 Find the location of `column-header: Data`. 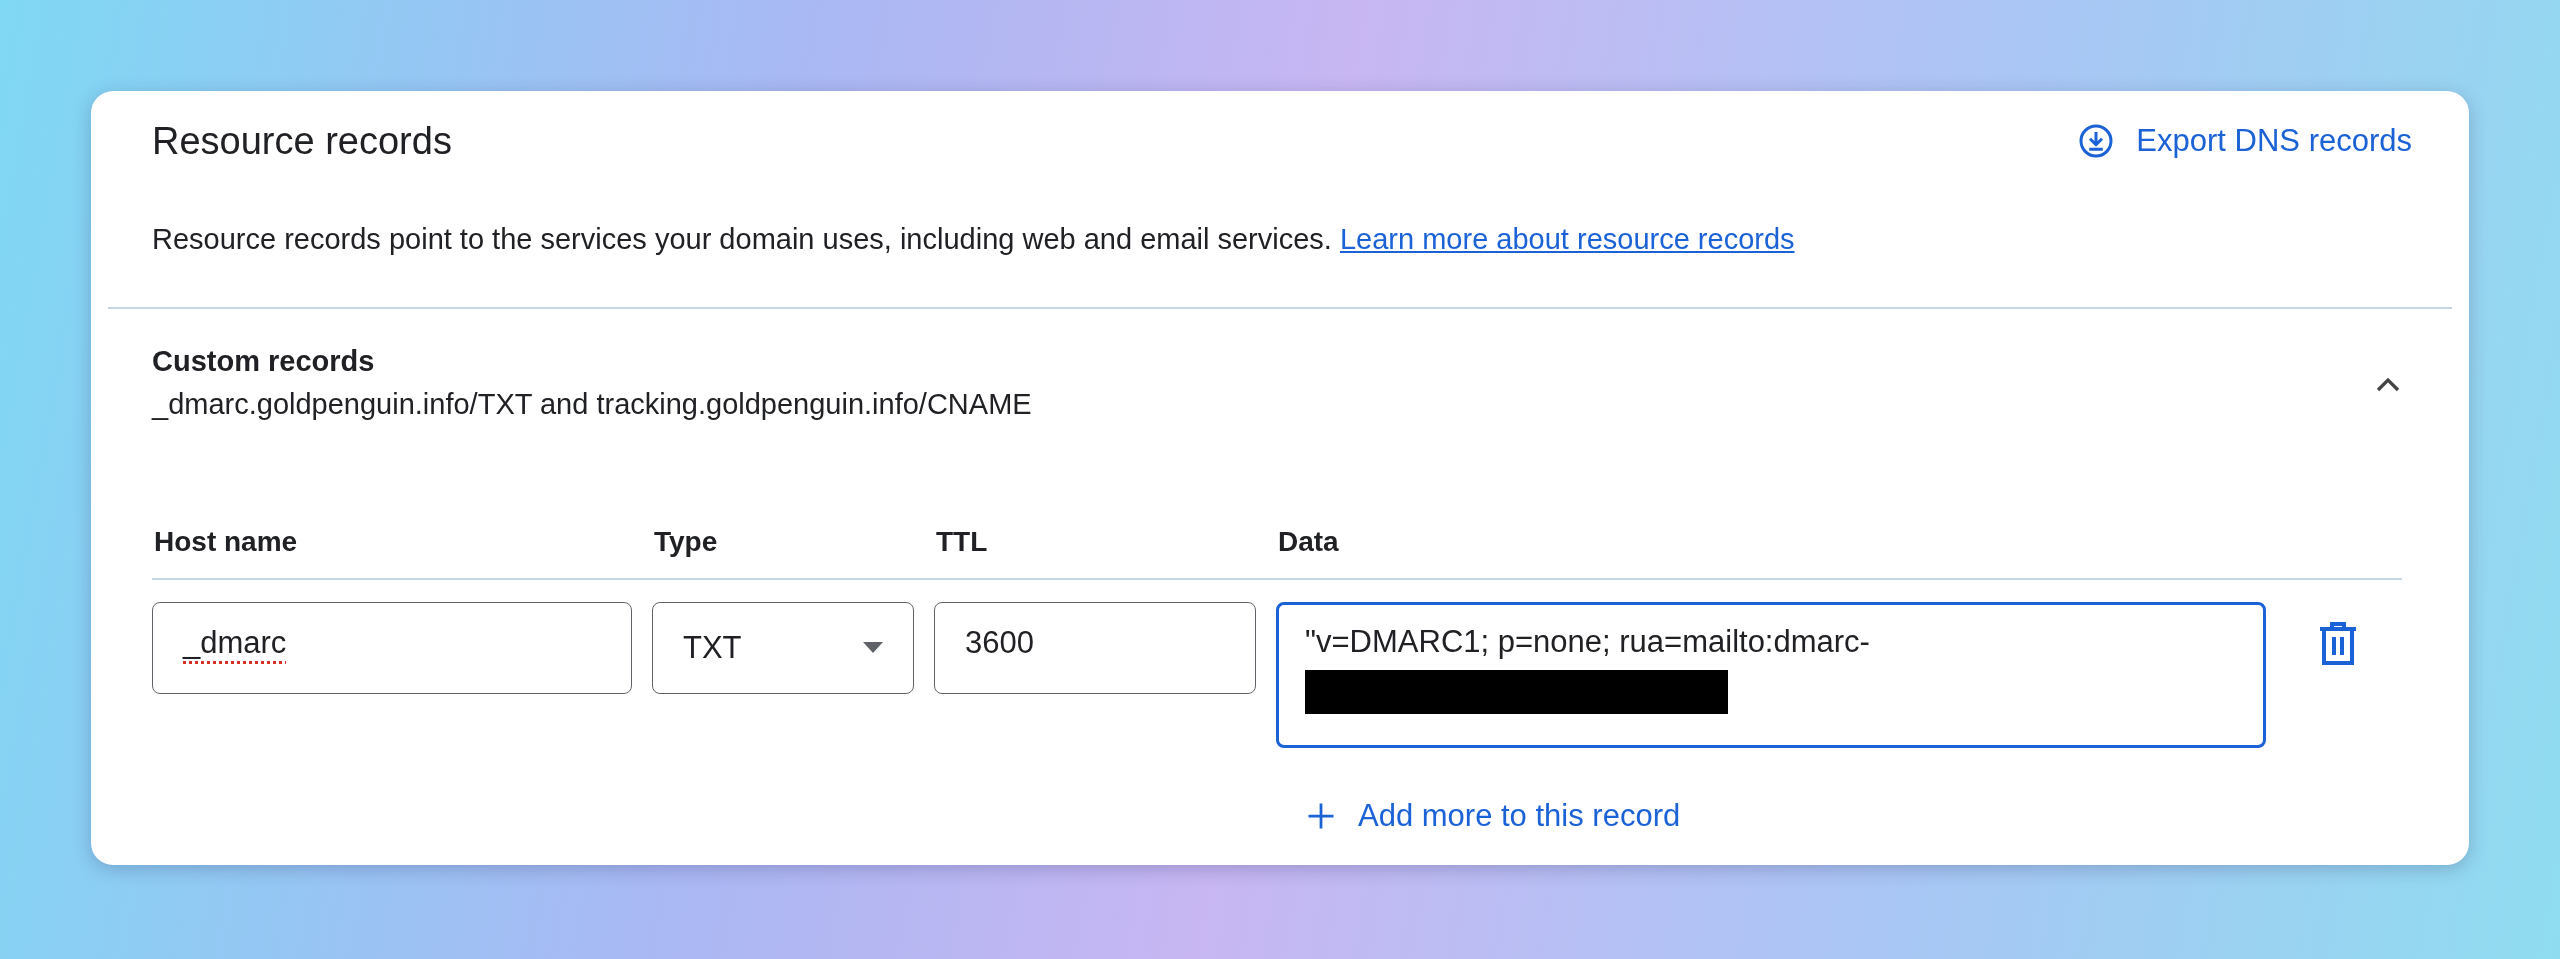

column-header: Data is located at coordinates (1308, 542).